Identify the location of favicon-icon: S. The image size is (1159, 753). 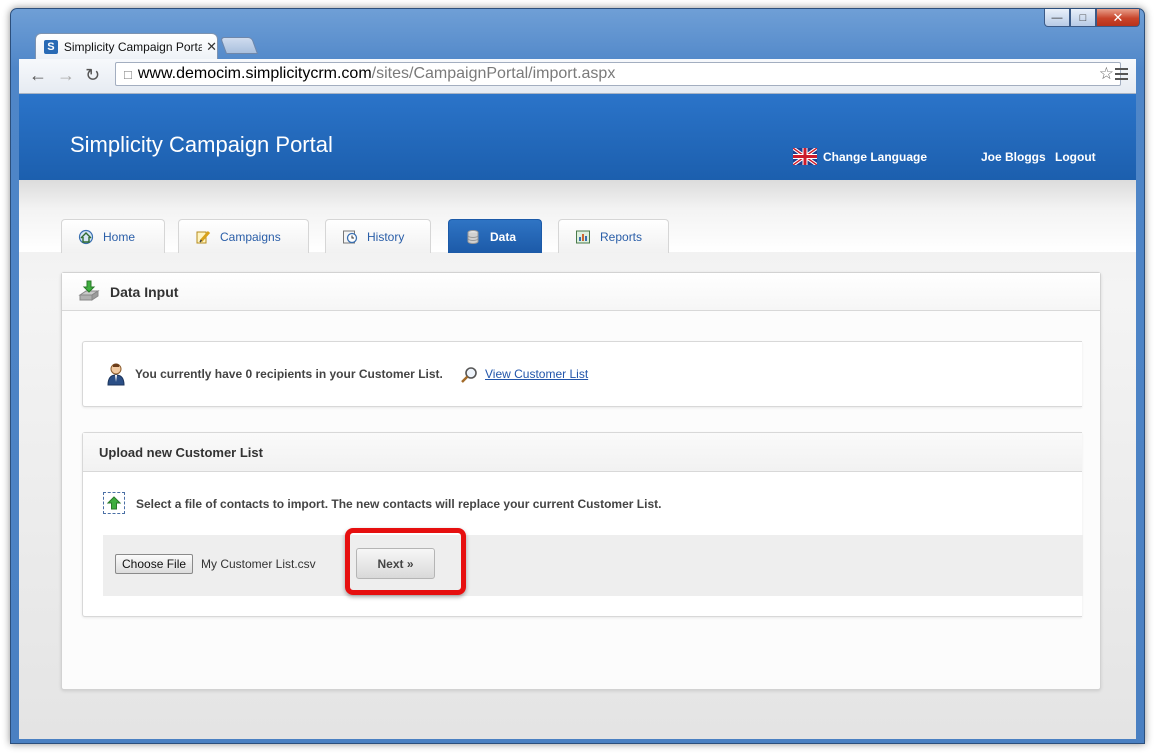
(51, 46).